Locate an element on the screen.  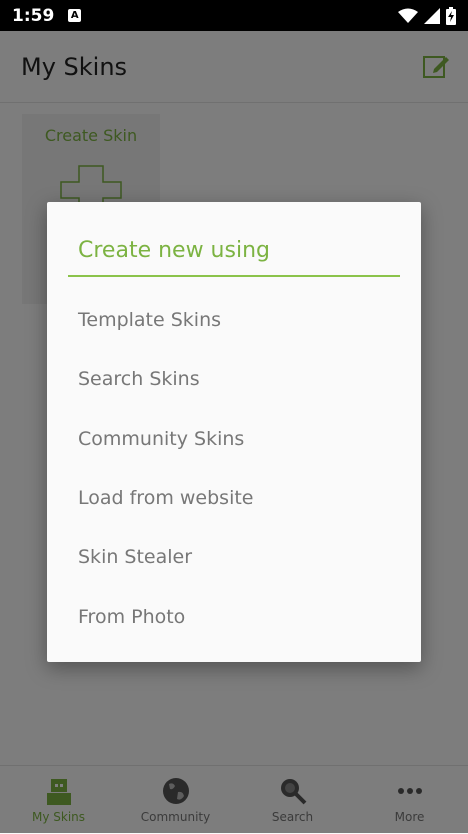
notification-icon: A is located at coordinates (75, 15).